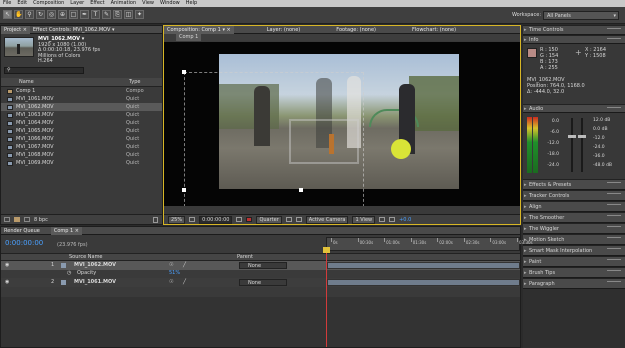 The image size is (625, 348). What do you see at coordinates (574, 30) in the screenshot?
I see `time-controls-panel-header: Time Controls` at bounding box center [574, 30].